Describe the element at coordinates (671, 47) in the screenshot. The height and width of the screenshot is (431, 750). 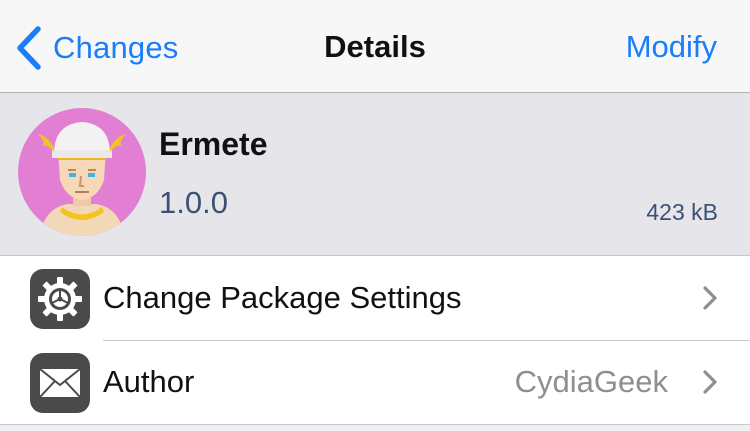
I see `modify-button: Modify` at that location.